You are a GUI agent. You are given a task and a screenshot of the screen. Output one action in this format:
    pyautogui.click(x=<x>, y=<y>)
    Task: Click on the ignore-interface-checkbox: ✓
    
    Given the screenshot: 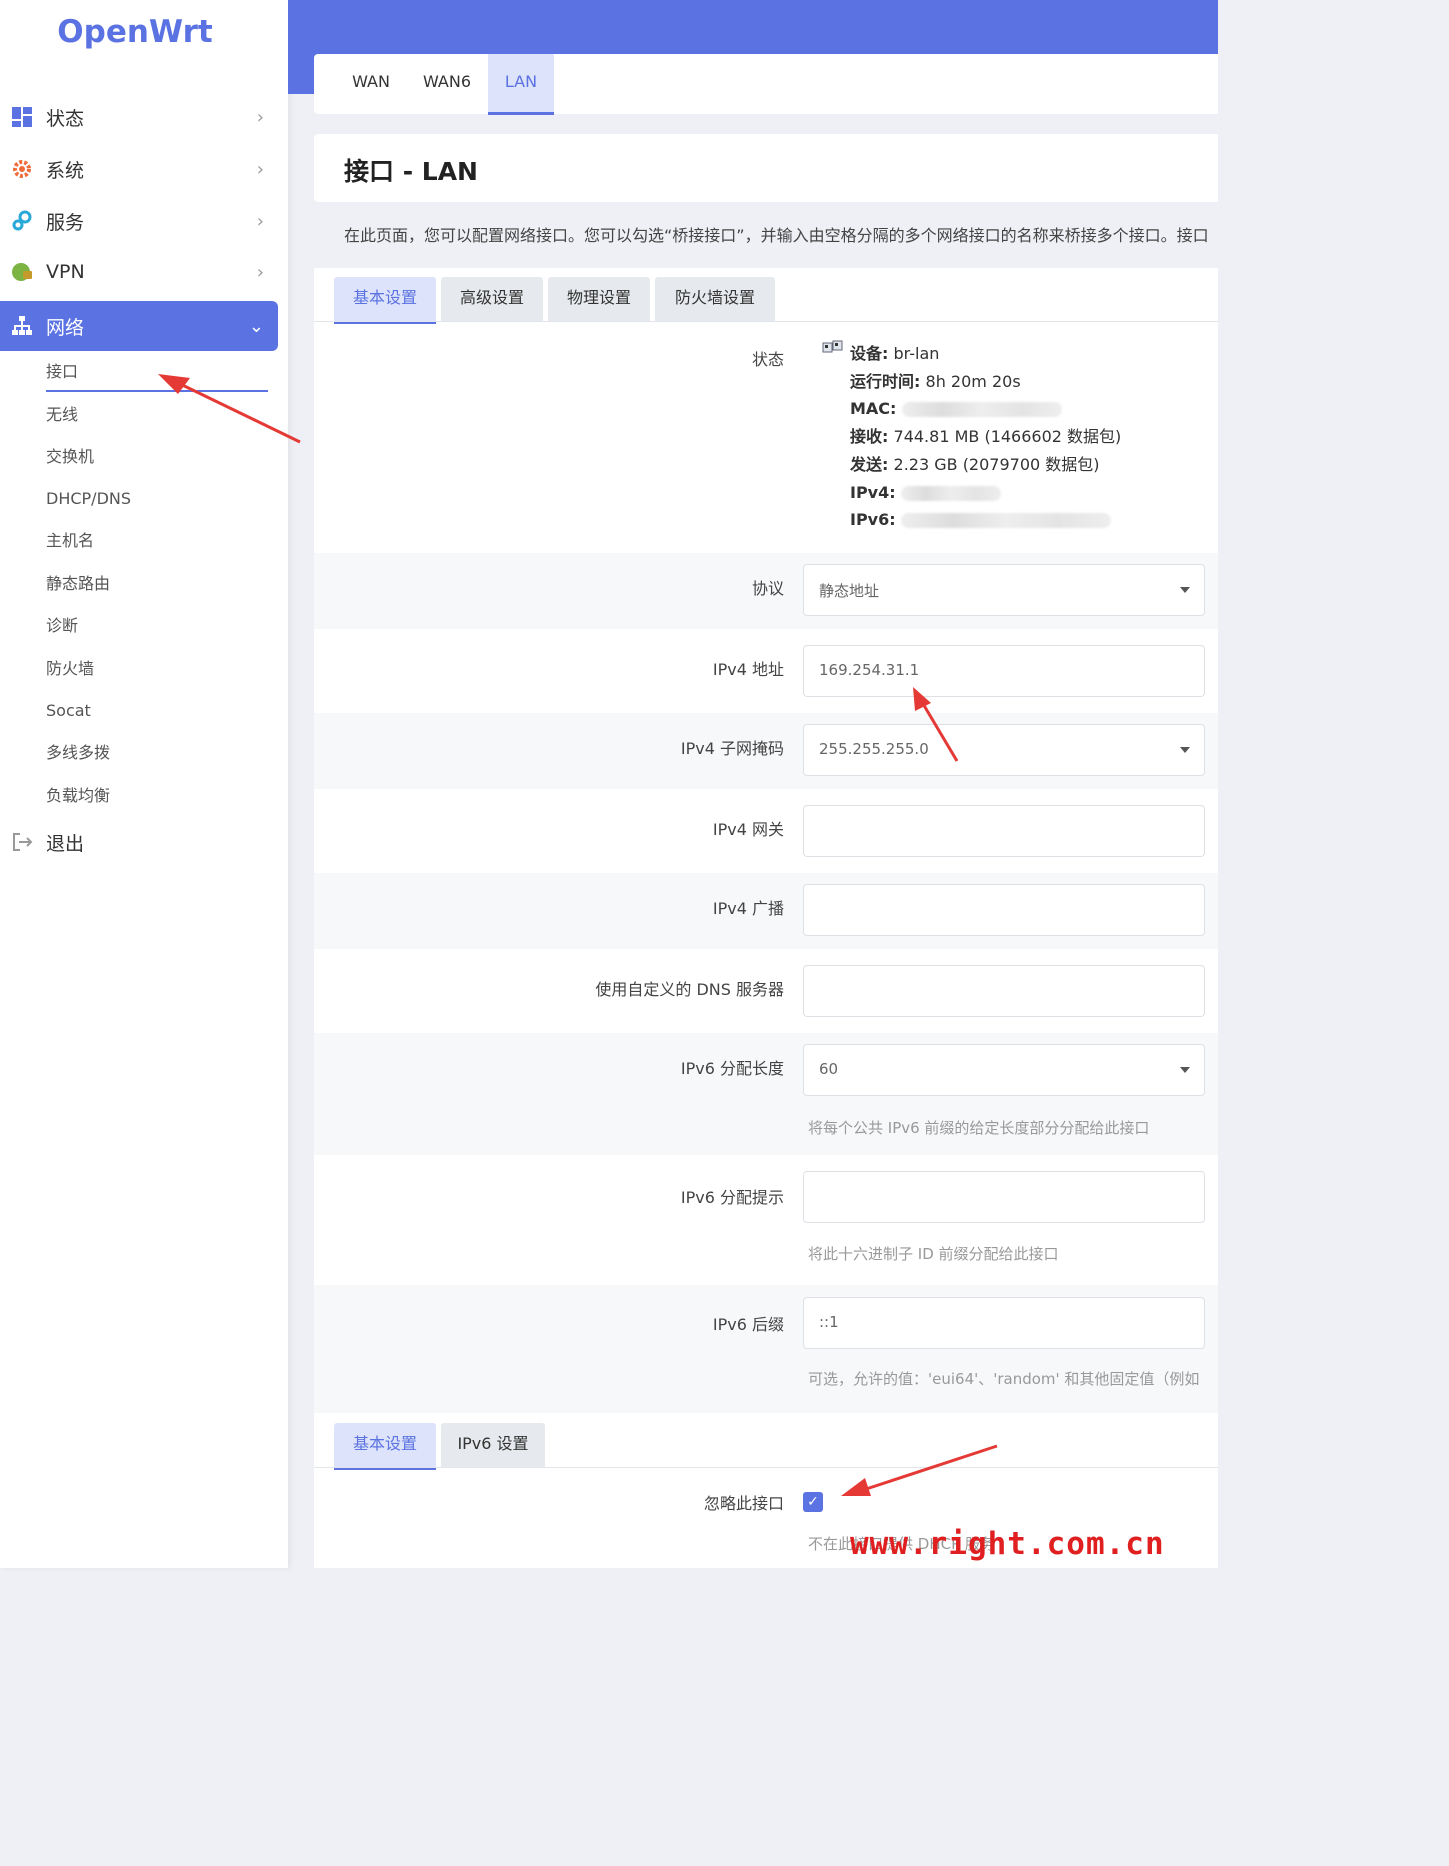 What is the action you would take?
    pyautogui.click(x=813, y=1502)
    